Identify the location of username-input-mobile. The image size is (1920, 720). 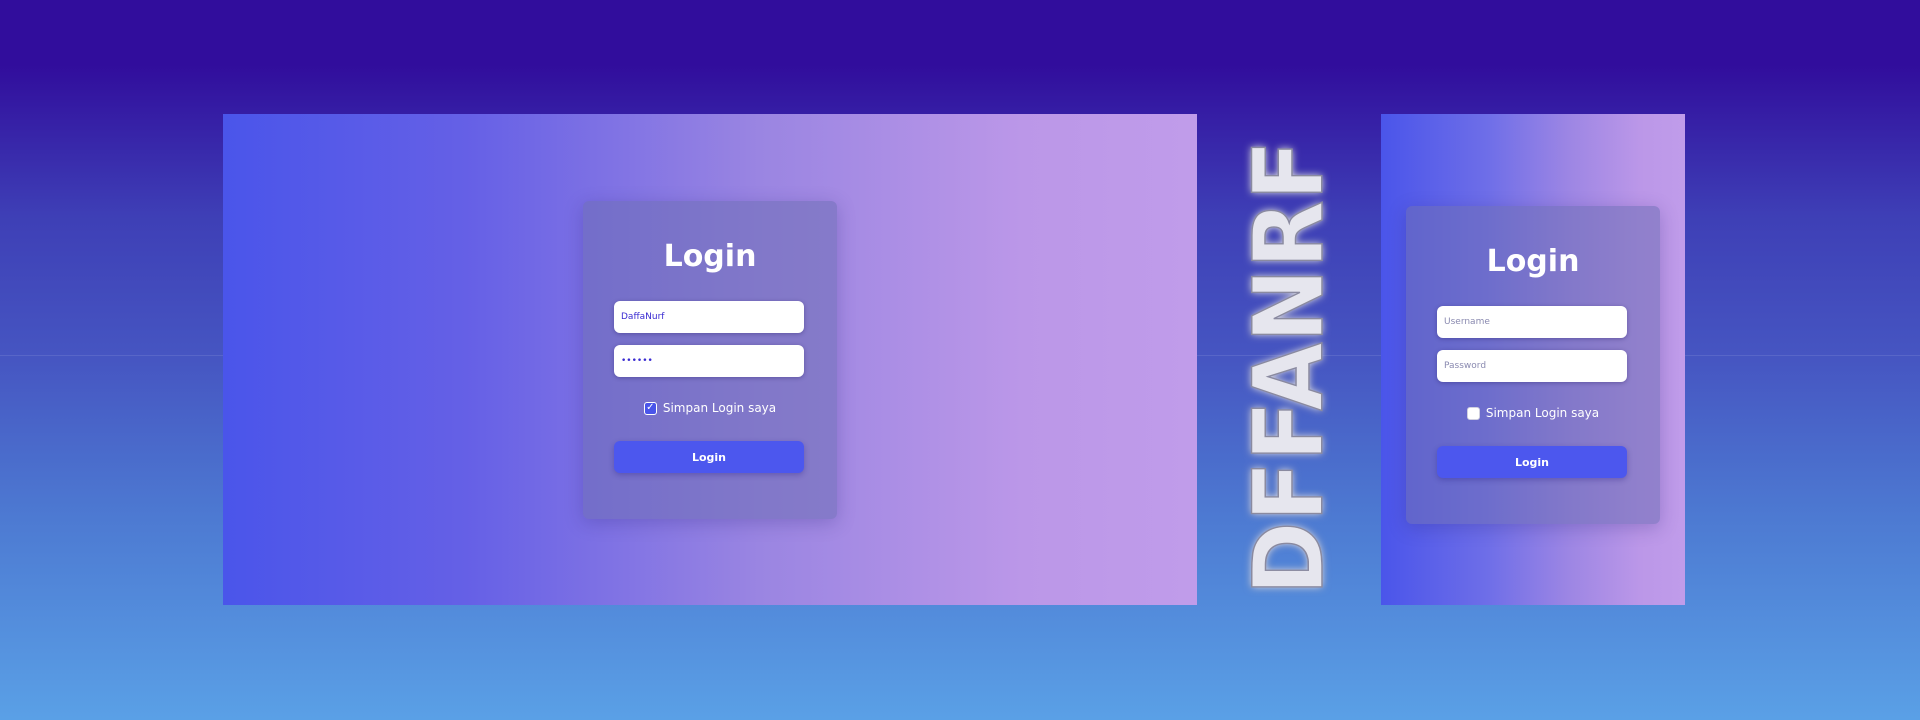
(1532, 322).